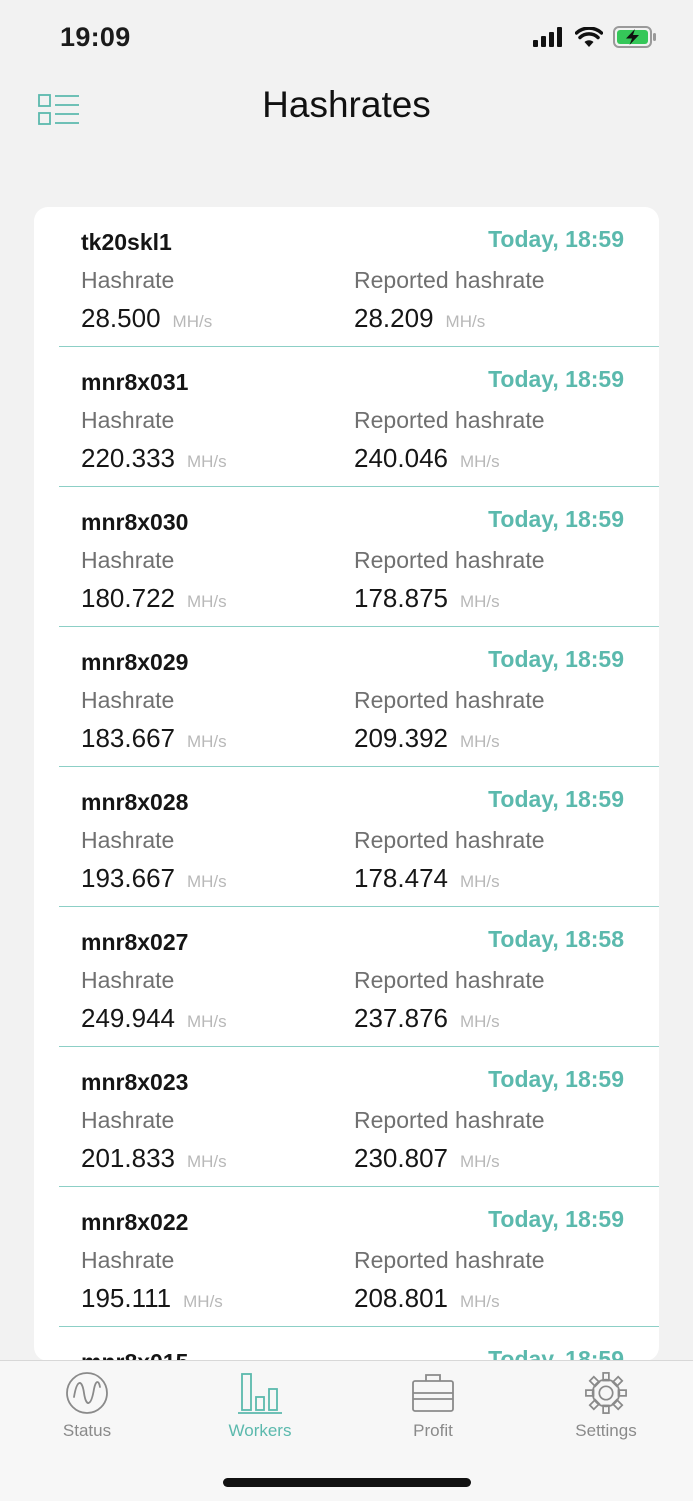 This screenshot has width=693, height=1501. What do you see at coordinates (401, 1018) in the screenshot?
I see `reported-hashrate-value: 237.876` at bounding box center [401, 1018].